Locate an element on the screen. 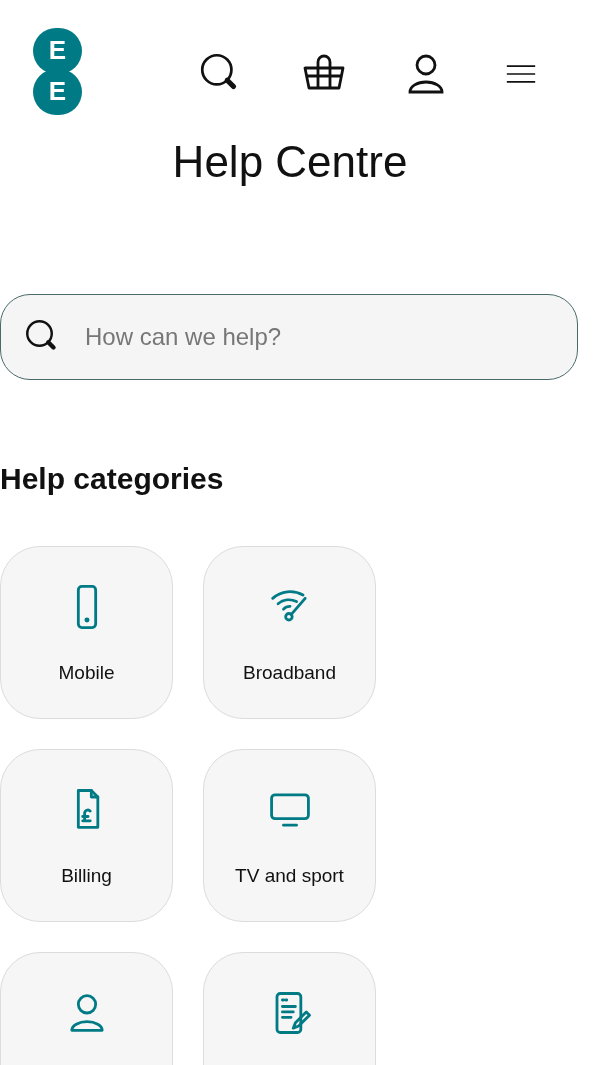  page-title: Help Centre is located at coordinates (290, 162).